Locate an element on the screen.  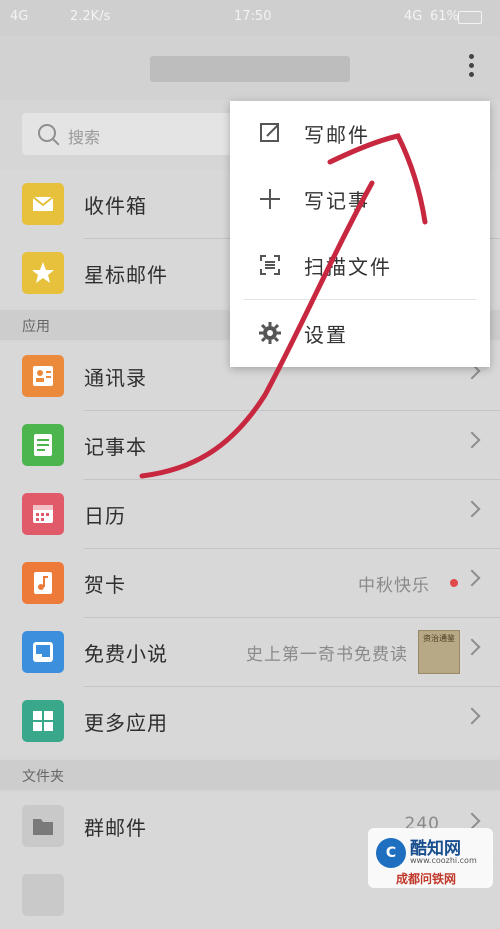
list-item-label: 群邮件 is located at coordinates (115, 828).